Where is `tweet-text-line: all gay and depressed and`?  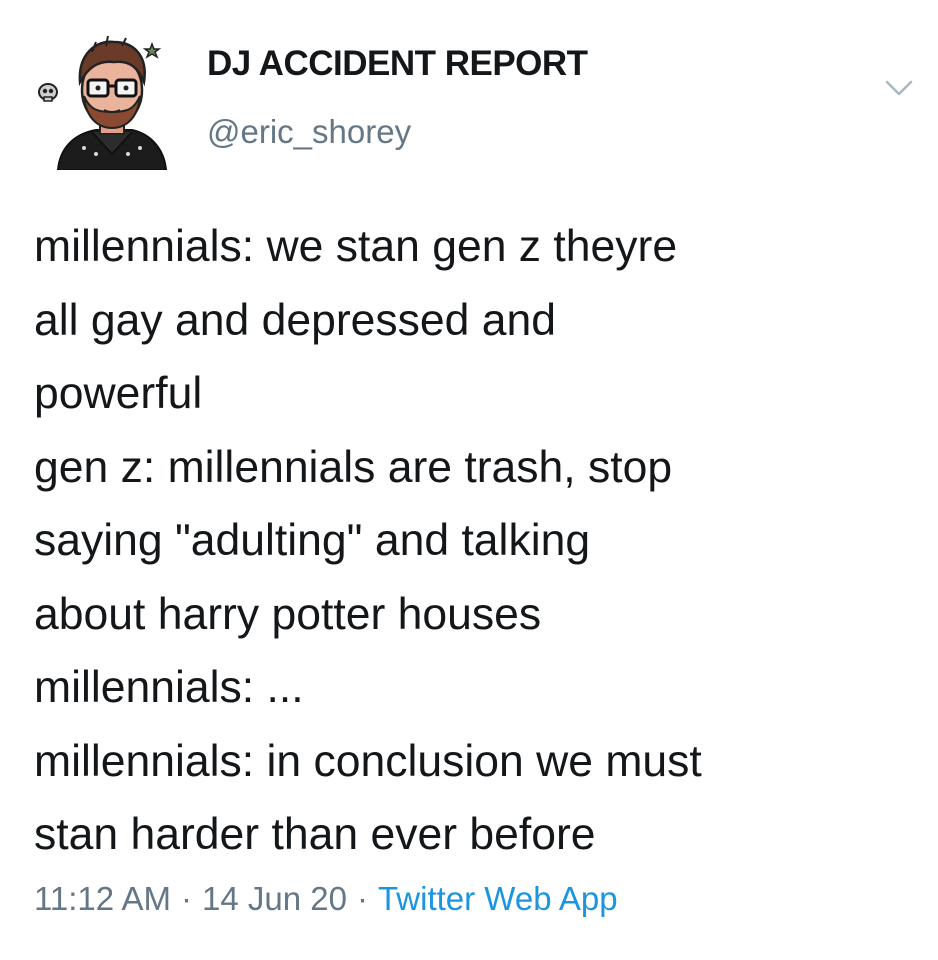 tweet-text-line: all gay and depressed and is located at coordinates (295, 320).